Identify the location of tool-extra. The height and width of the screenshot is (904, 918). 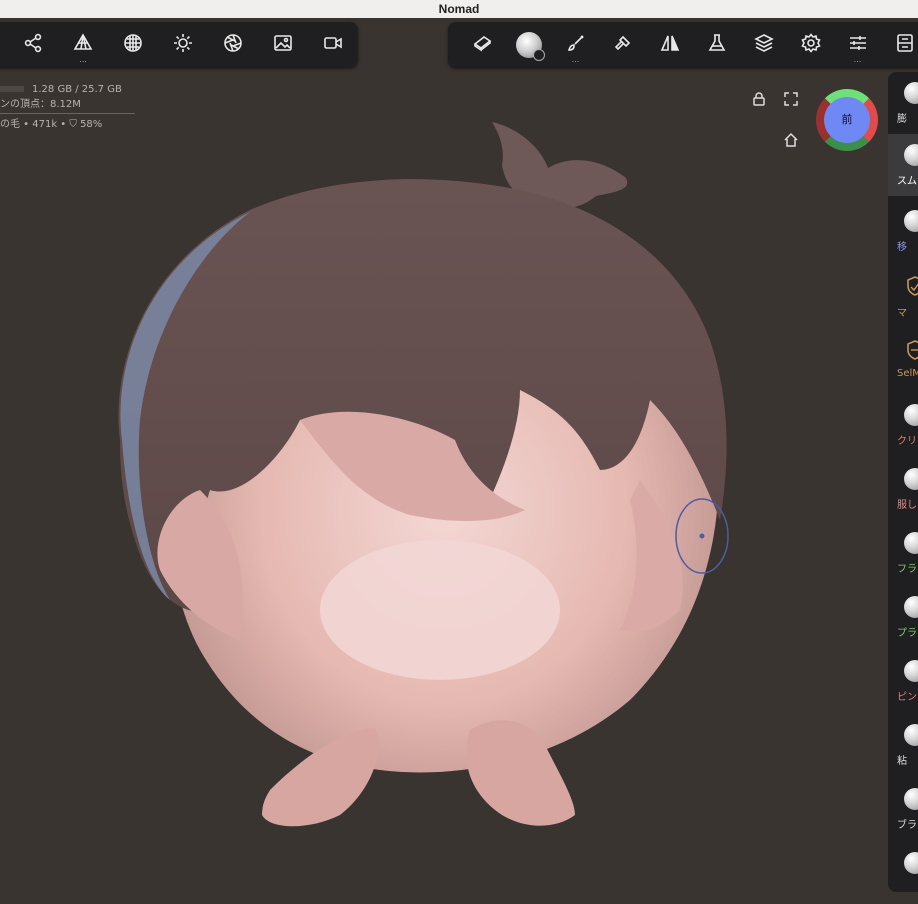
(903, 873).